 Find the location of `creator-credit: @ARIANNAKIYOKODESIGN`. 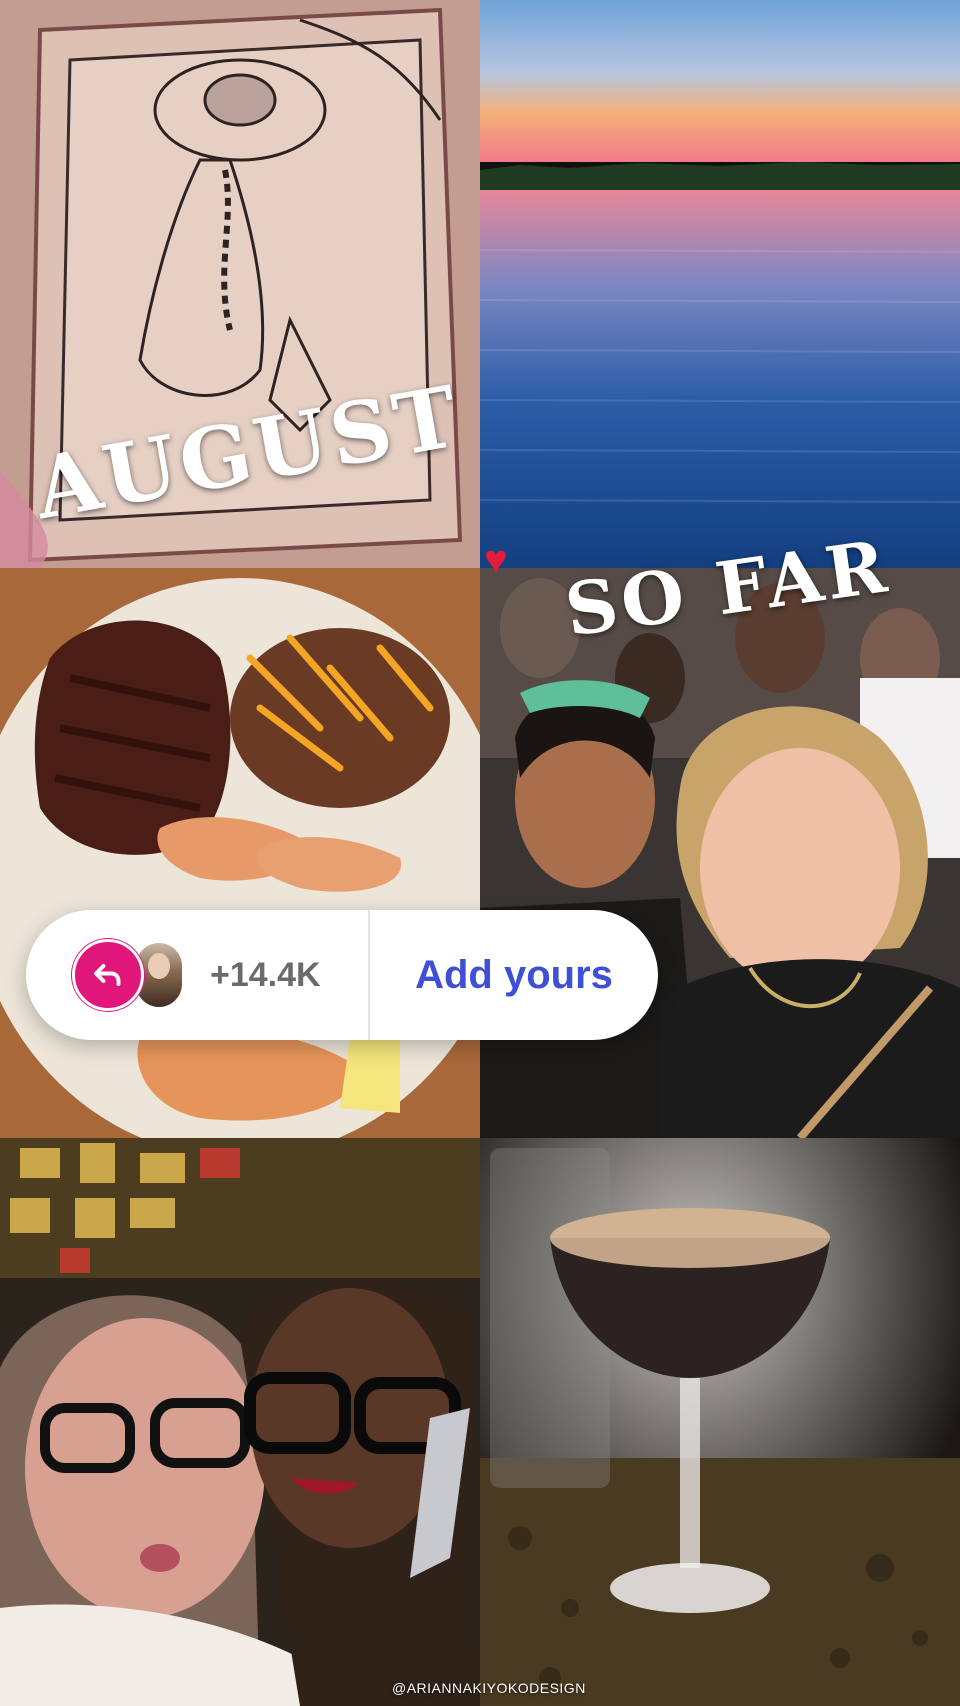

creator-credit: @ARIANNAKIYOKODESIGN is located at coordinates (489, 1688).